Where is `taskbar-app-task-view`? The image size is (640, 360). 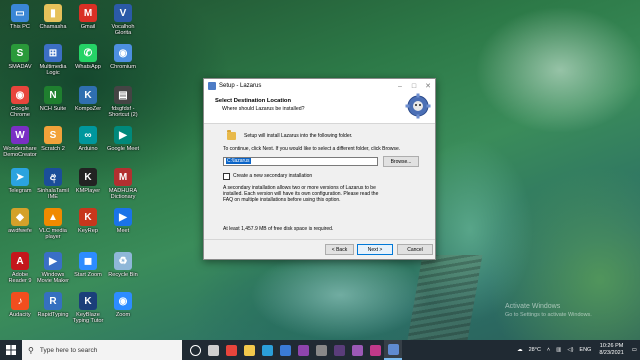
taskbar-app-task-view is located at coordinates (195, 350).